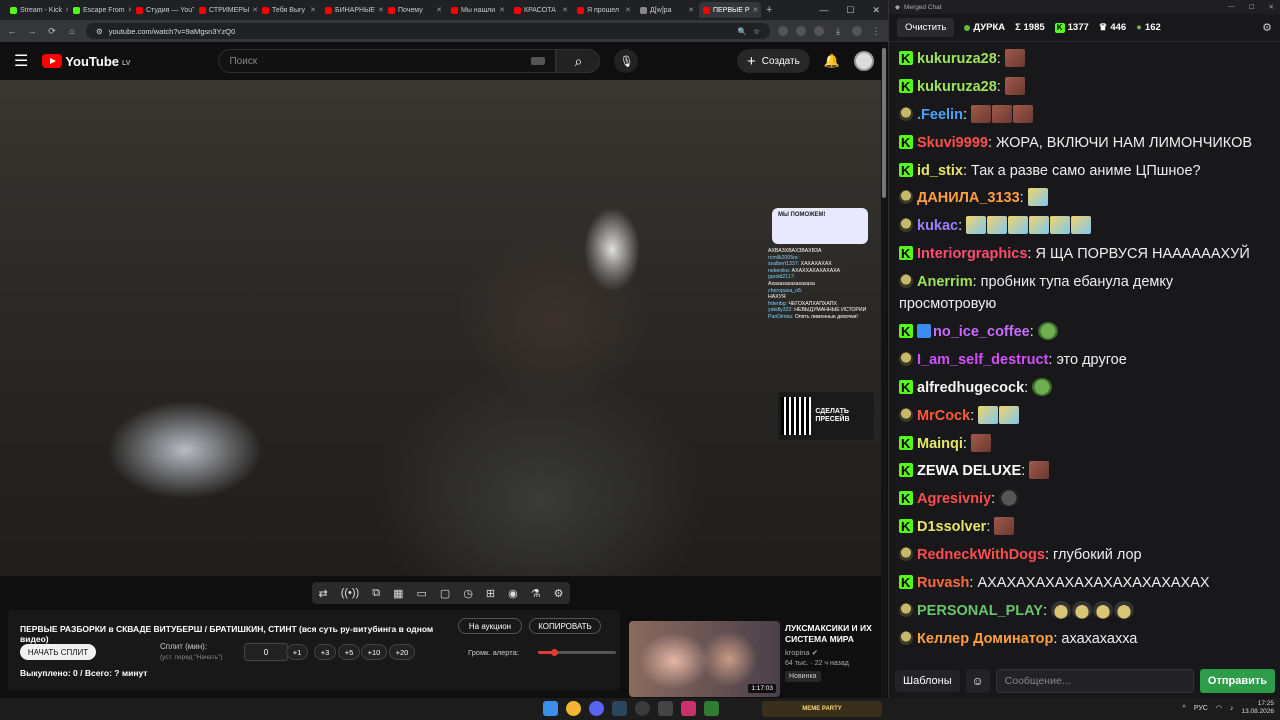 The width and height of the screenshot is (1280, 720). I want to click on reload-button: ⟳, so click(52, 31).